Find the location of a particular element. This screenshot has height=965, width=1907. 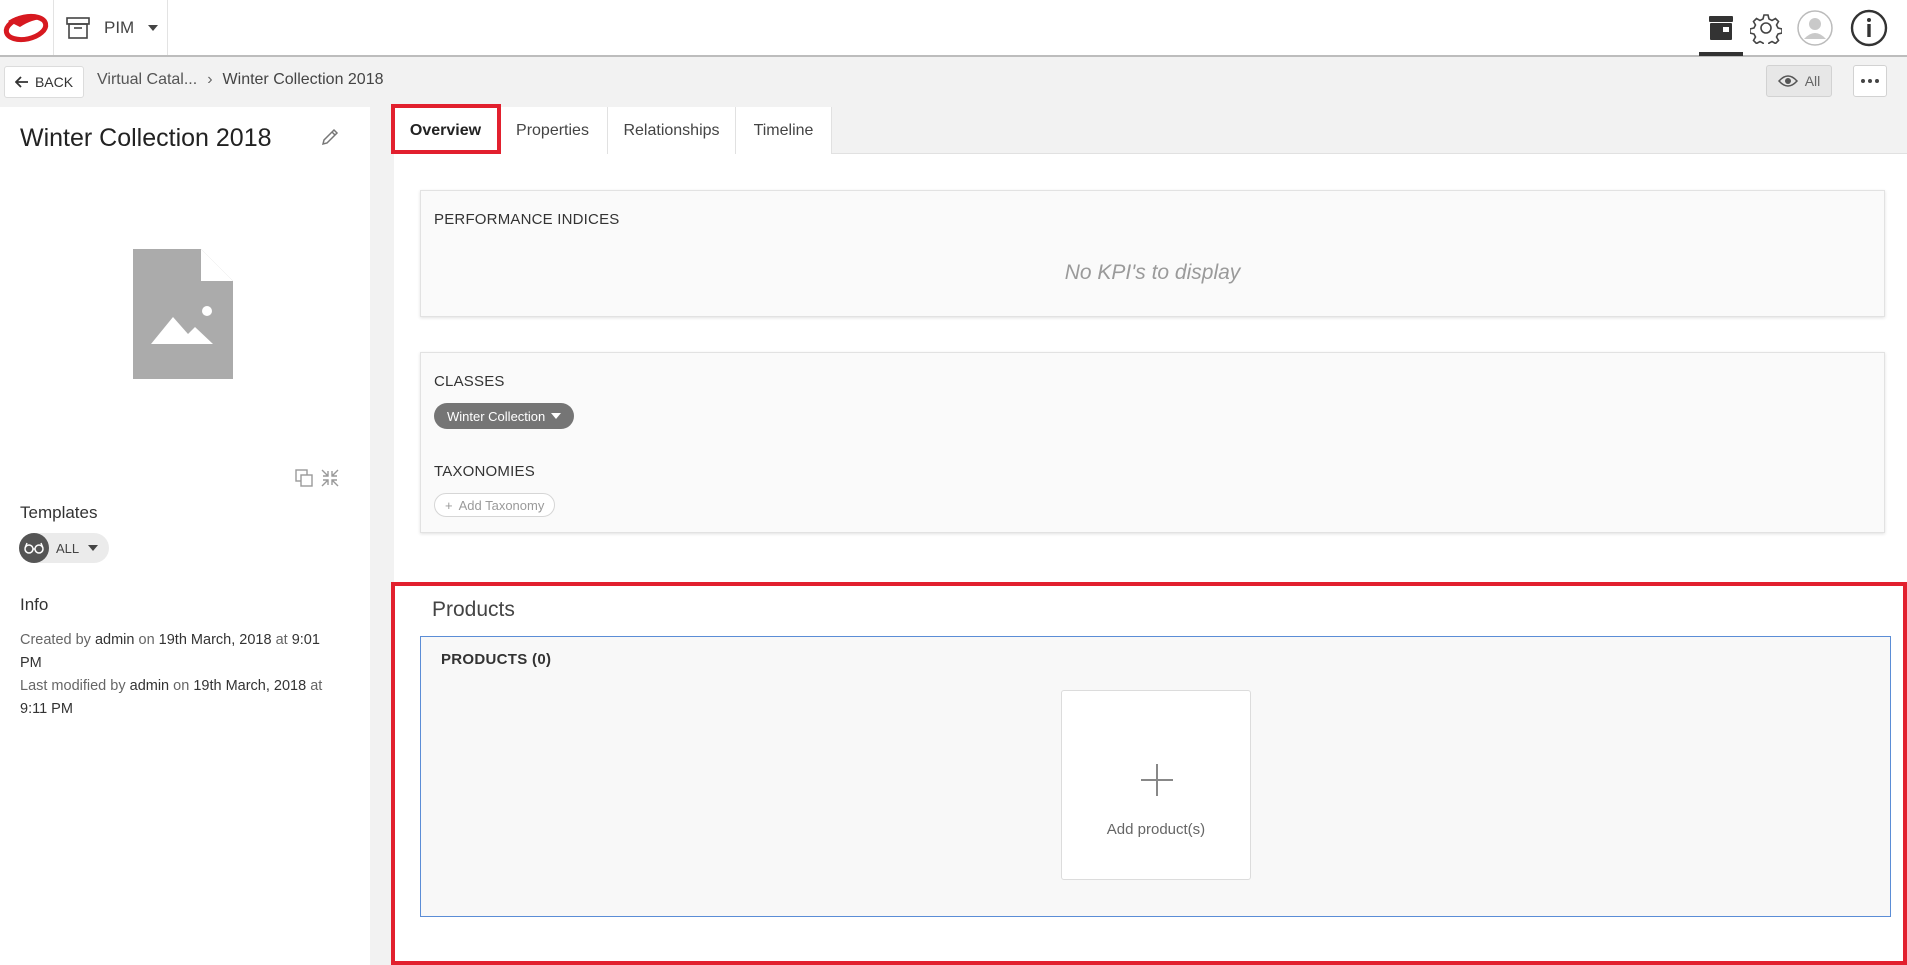

ellipsis-icon is located at coordinates (1870, 81).